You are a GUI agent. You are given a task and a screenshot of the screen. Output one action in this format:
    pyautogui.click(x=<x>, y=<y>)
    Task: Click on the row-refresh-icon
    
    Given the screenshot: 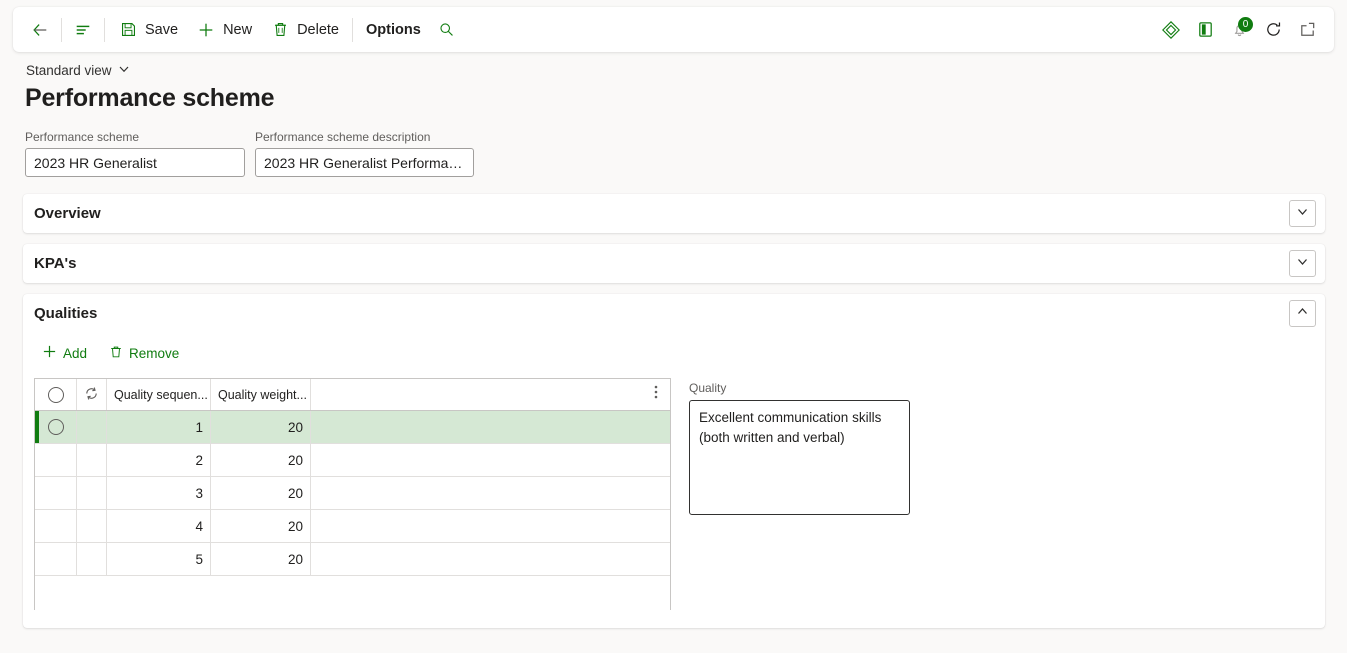 What is the action you would take?
    pyautogui.click(x=91, y=395)
    